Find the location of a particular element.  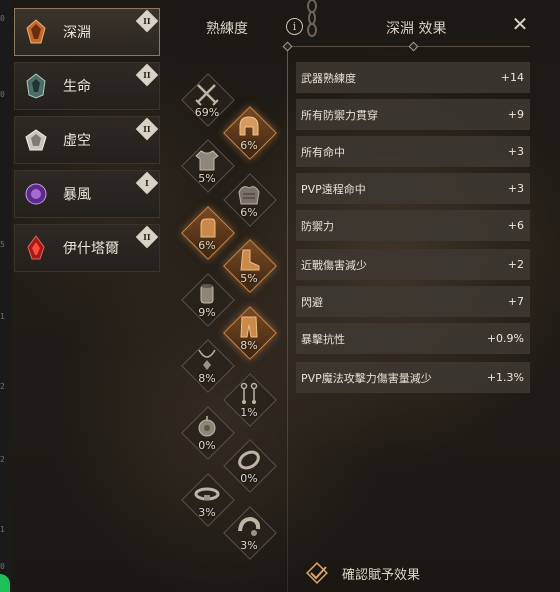

gauntlet-icon is located at coordinates (208, 228).